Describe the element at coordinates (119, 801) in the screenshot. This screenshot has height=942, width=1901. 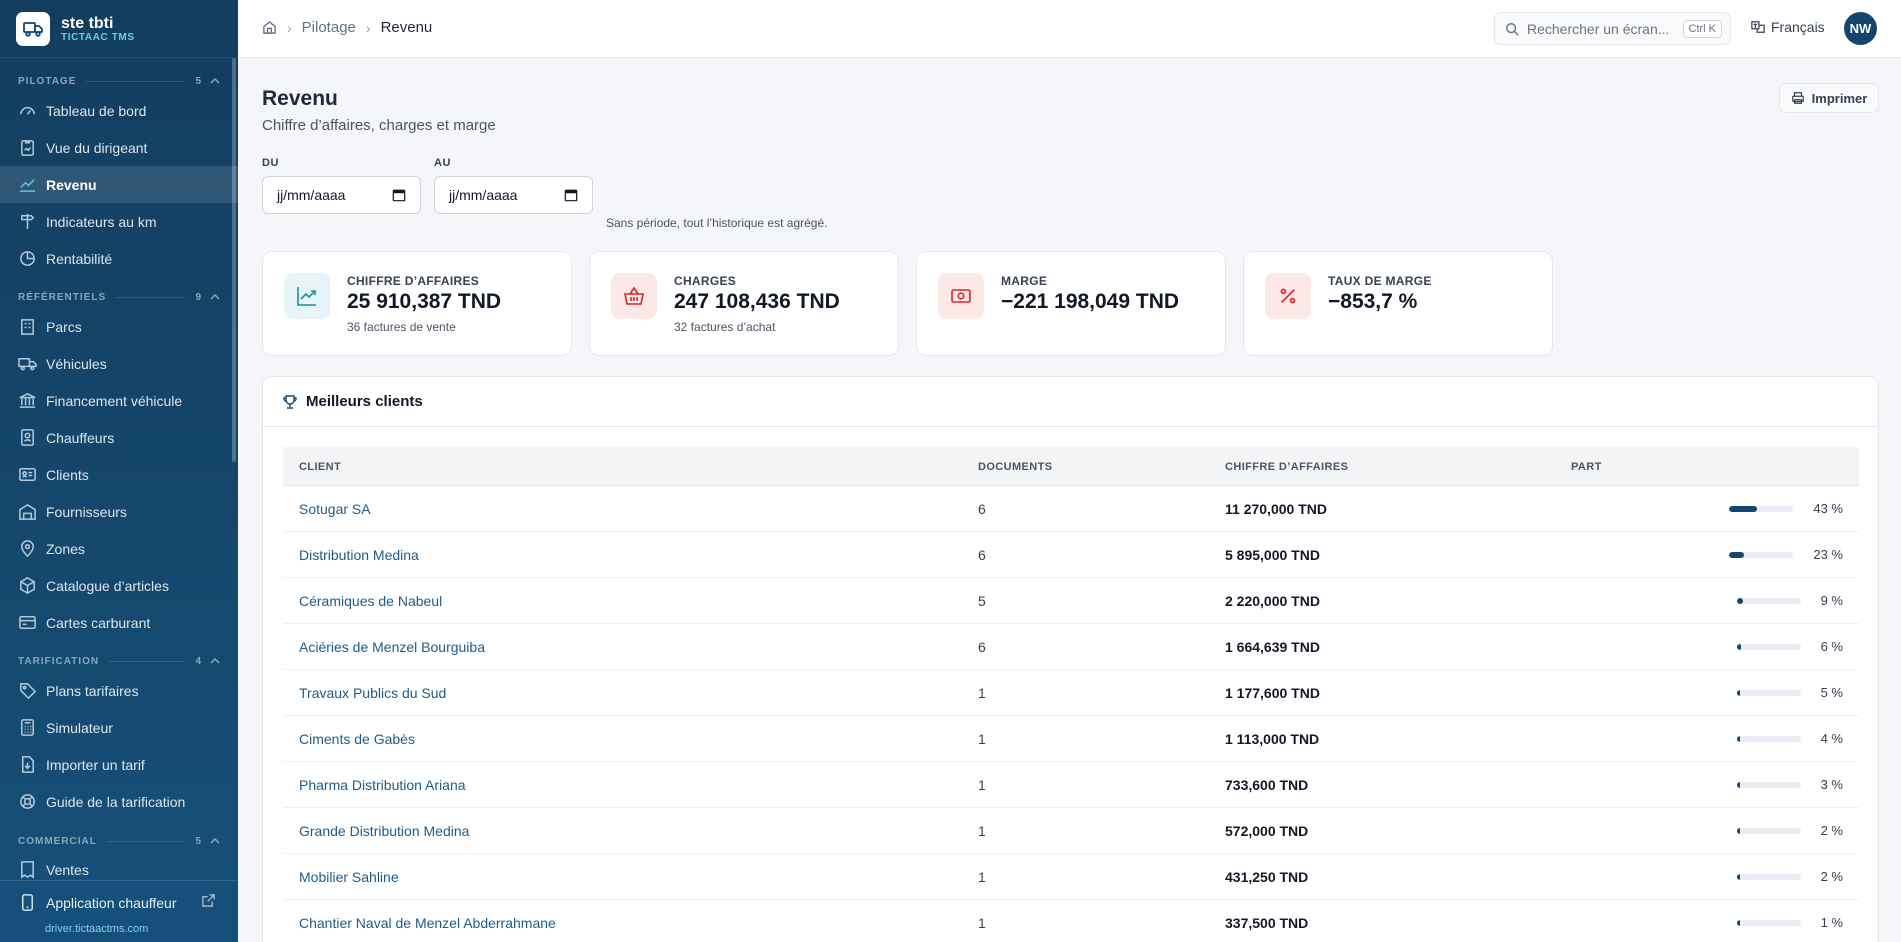
I see `sidebar-item-guide-de-la-tarification: Guide de la tarification` at that location.